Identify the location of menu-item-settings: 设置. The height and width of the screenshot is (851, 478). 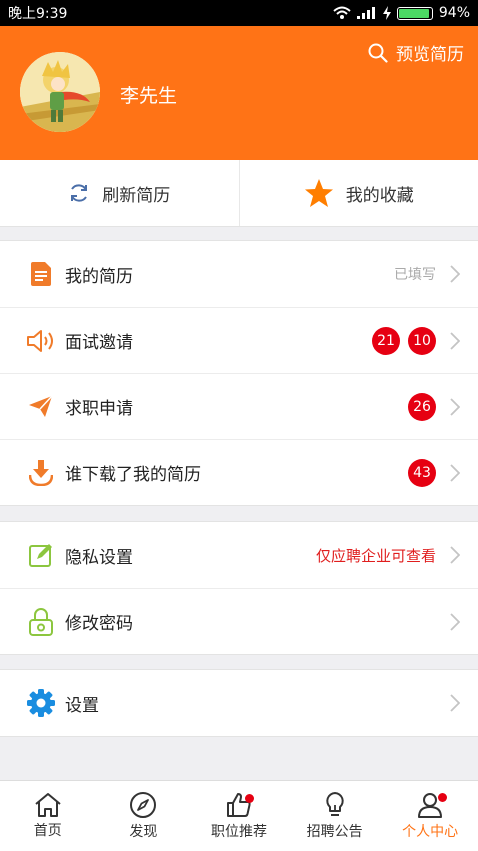
(239, 703).